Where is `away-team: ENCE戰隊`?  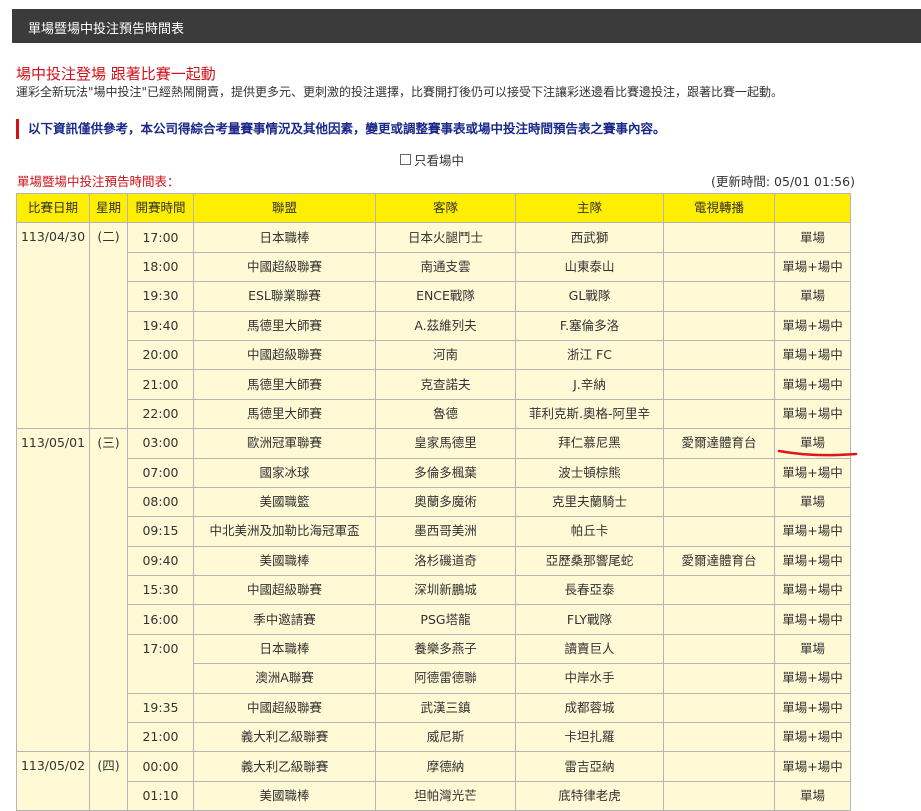
away-team: ENCE戰隊 is located at coordinates (445, 296).